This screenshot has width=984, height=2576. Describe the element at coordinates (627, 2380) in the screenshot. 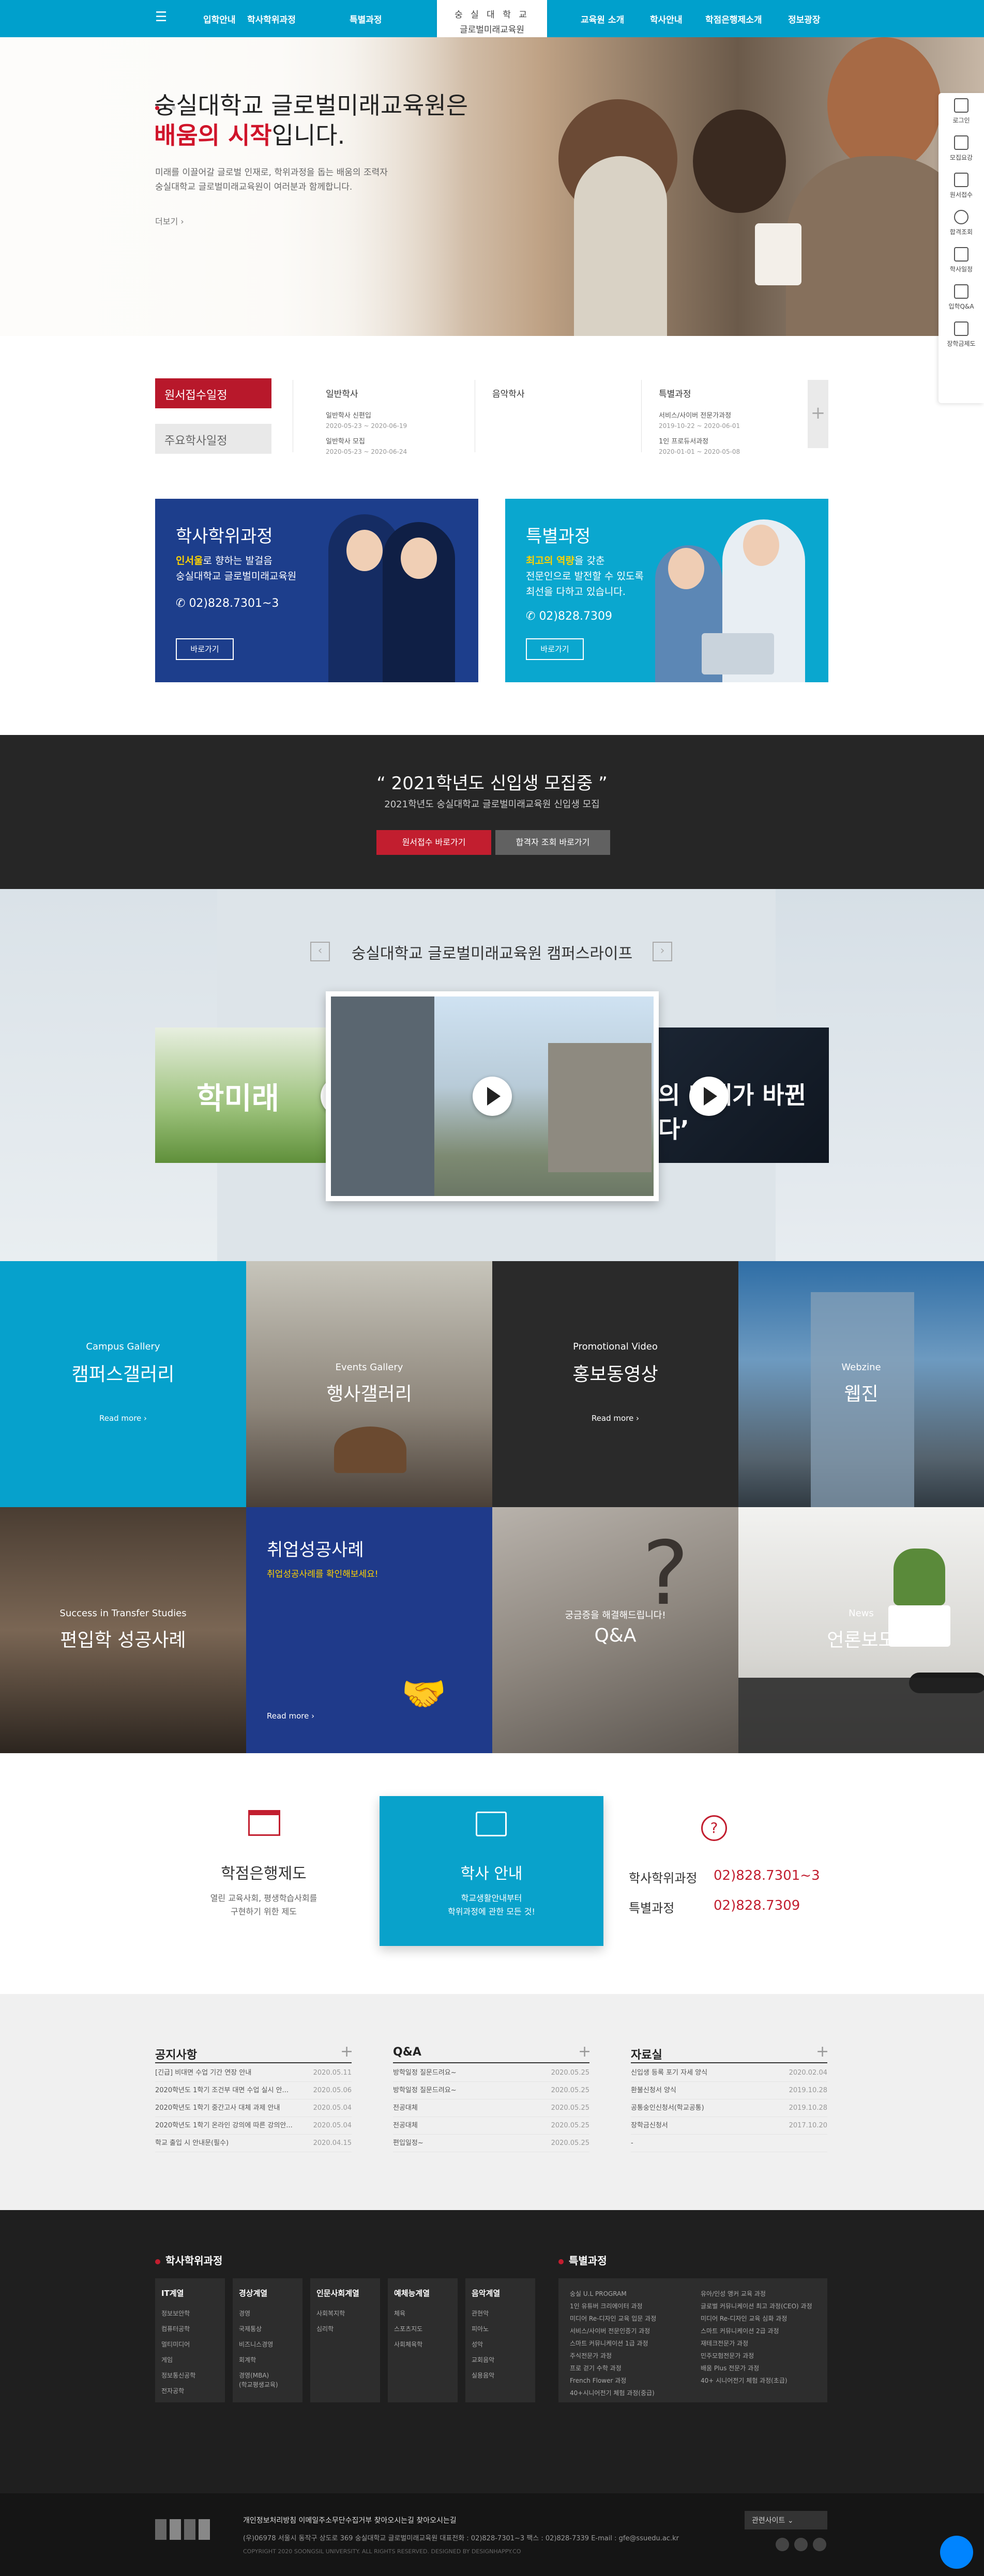

I see `sitemap-link: French Flower 과정` at that location.